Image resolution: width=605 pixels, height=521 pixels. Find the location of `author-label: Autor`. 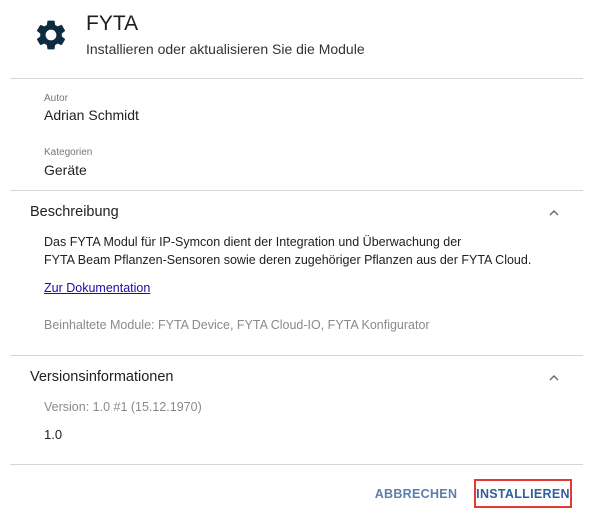

author-label: Autor is located at coordinates (56, 98).